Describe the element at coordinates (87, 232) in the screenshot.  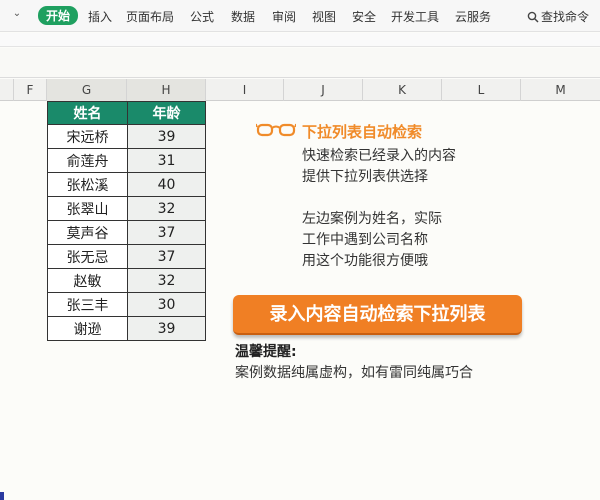
I see `name-cell: 莫声谷` at that location.